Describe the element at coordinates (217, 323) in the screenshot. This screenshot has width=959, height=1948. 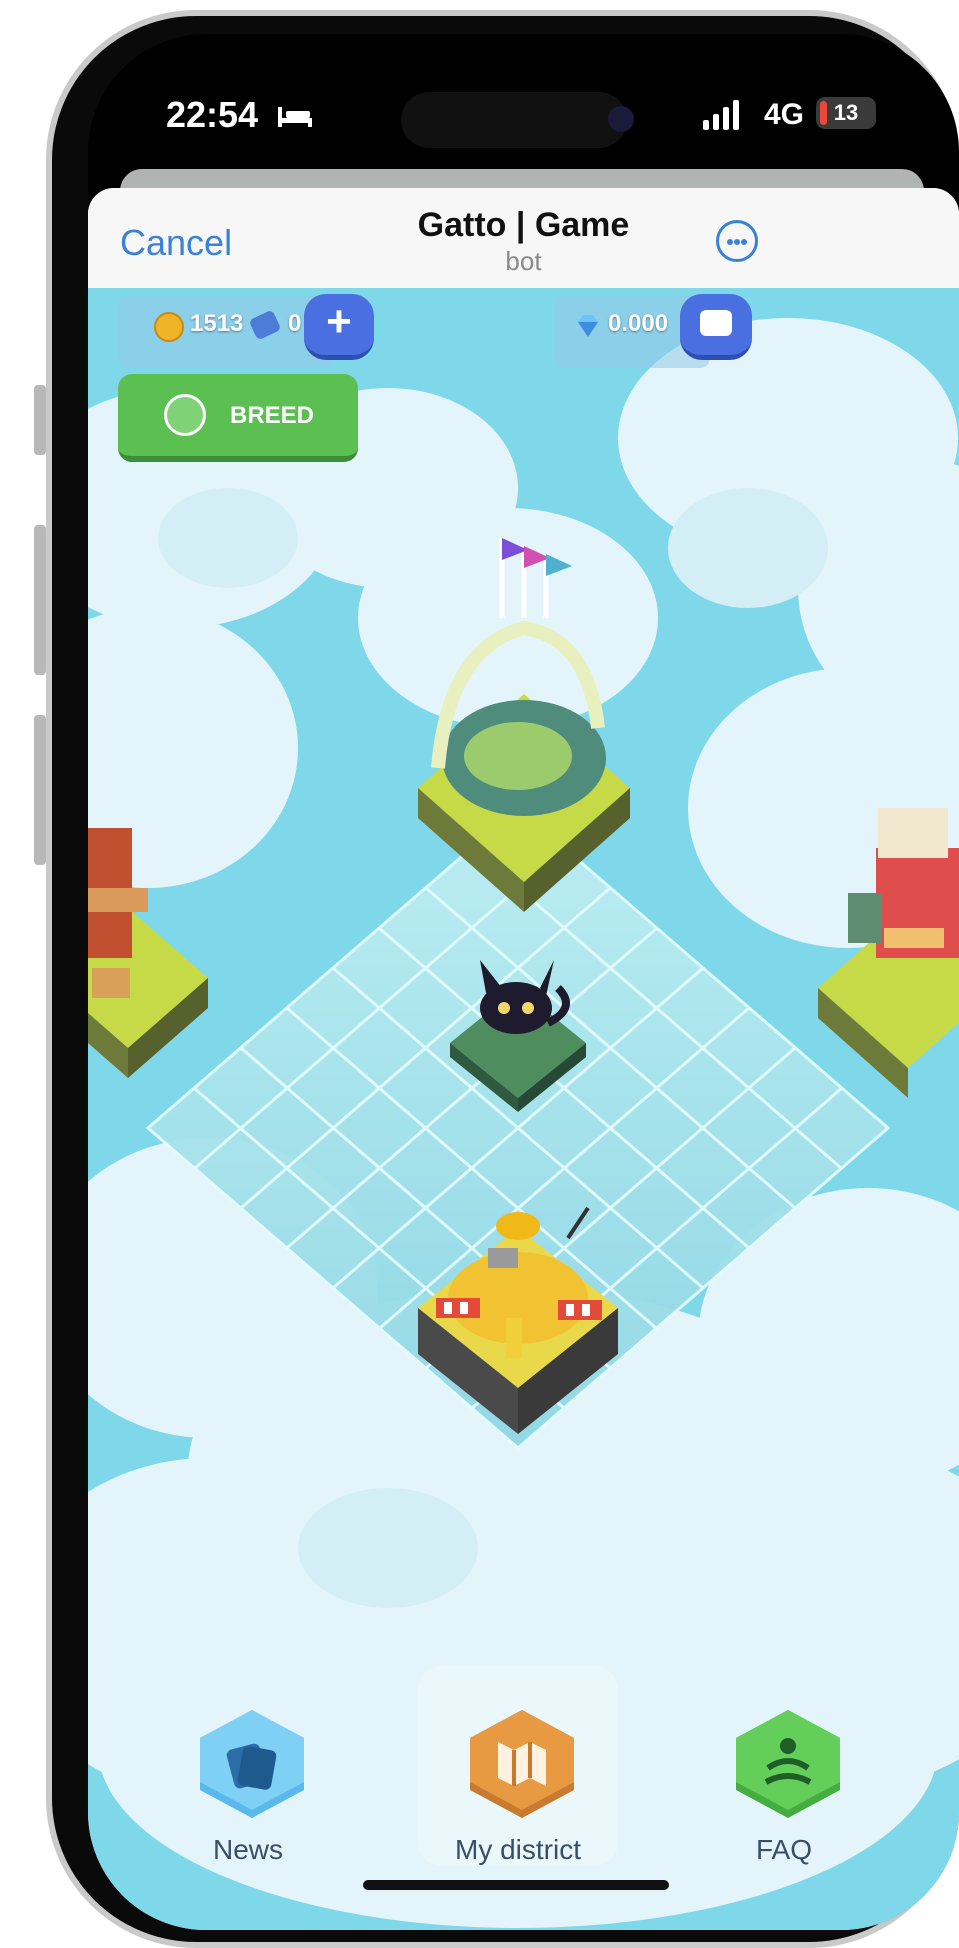
I see `coin-balance: 1513` at that location.